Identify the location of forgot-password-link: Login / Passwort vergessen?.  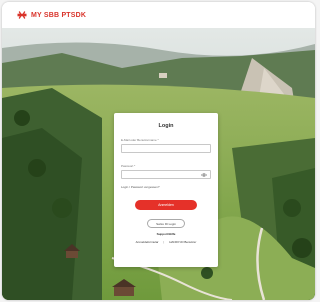
(166, 187).